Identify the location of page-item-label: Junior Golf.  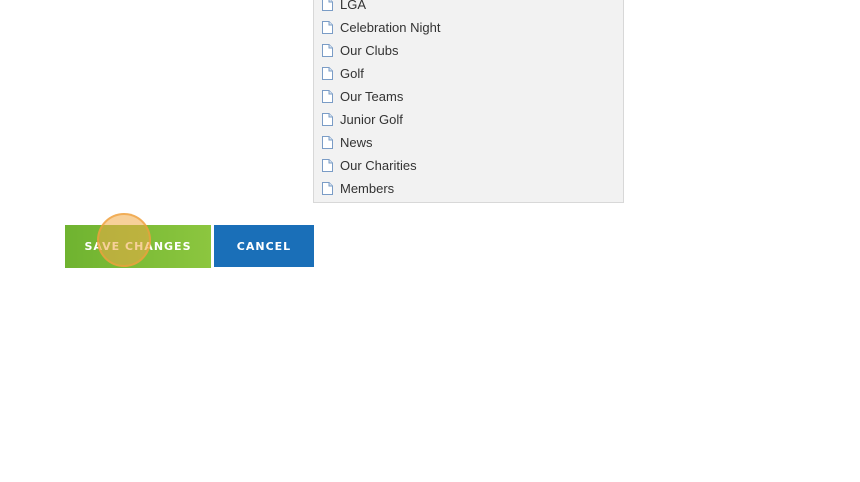
(371, 119).